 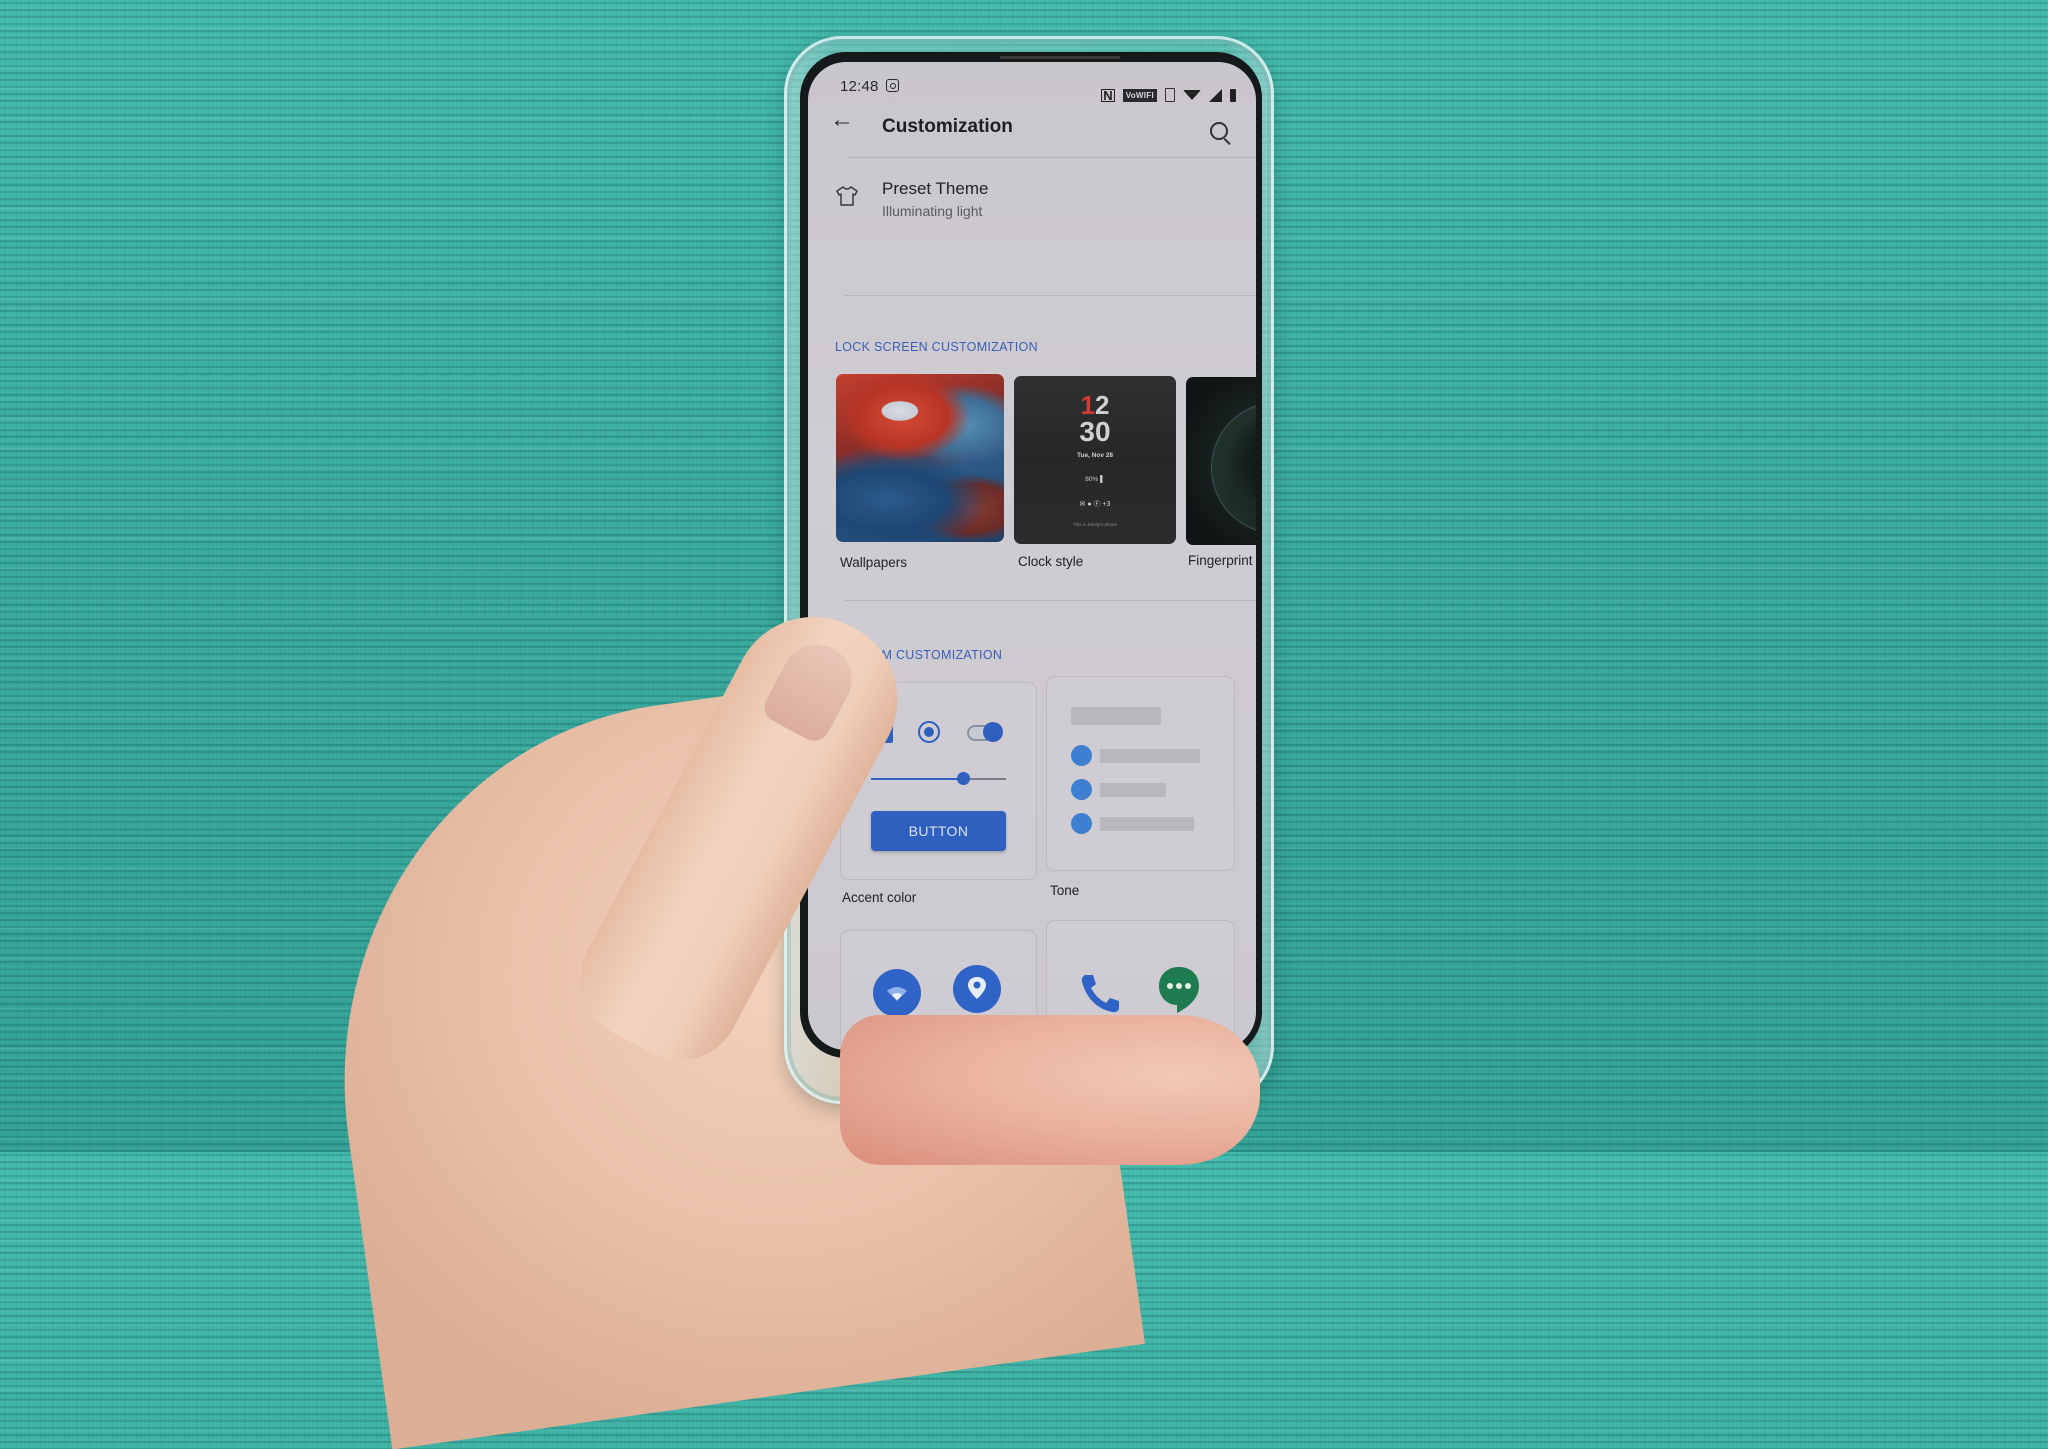 What do you see at coordinates (1116, 716) in the screenshot?
I see `tone-header-bar` at bounding box center [1116, 716].